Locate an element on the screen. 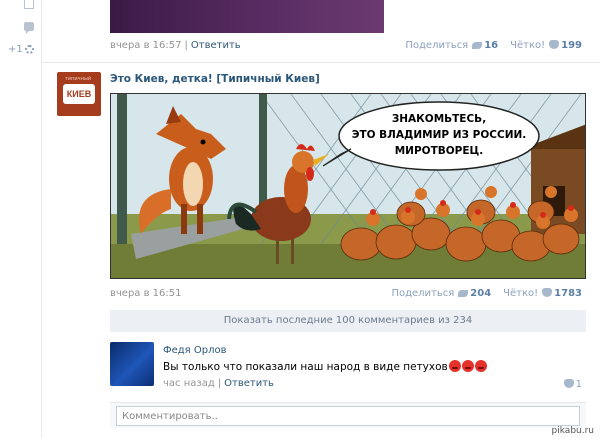 The width and height of the screenshot is (600, 438). gear-icon is located at coordinates (29, 49).